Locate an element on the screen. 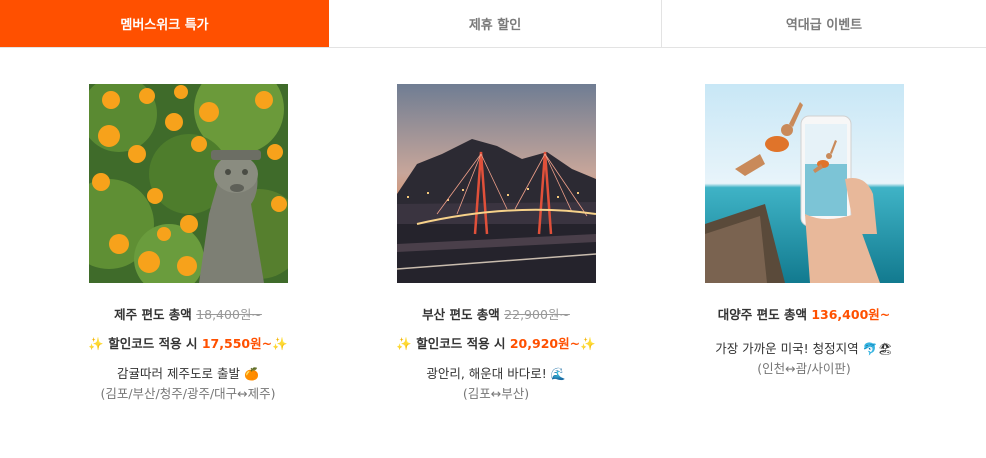 The height and width of the screenshot is (458, 986). route-list: (김포/부산/청주/광주/대구↔제주) is located at coordinates (188, 393).